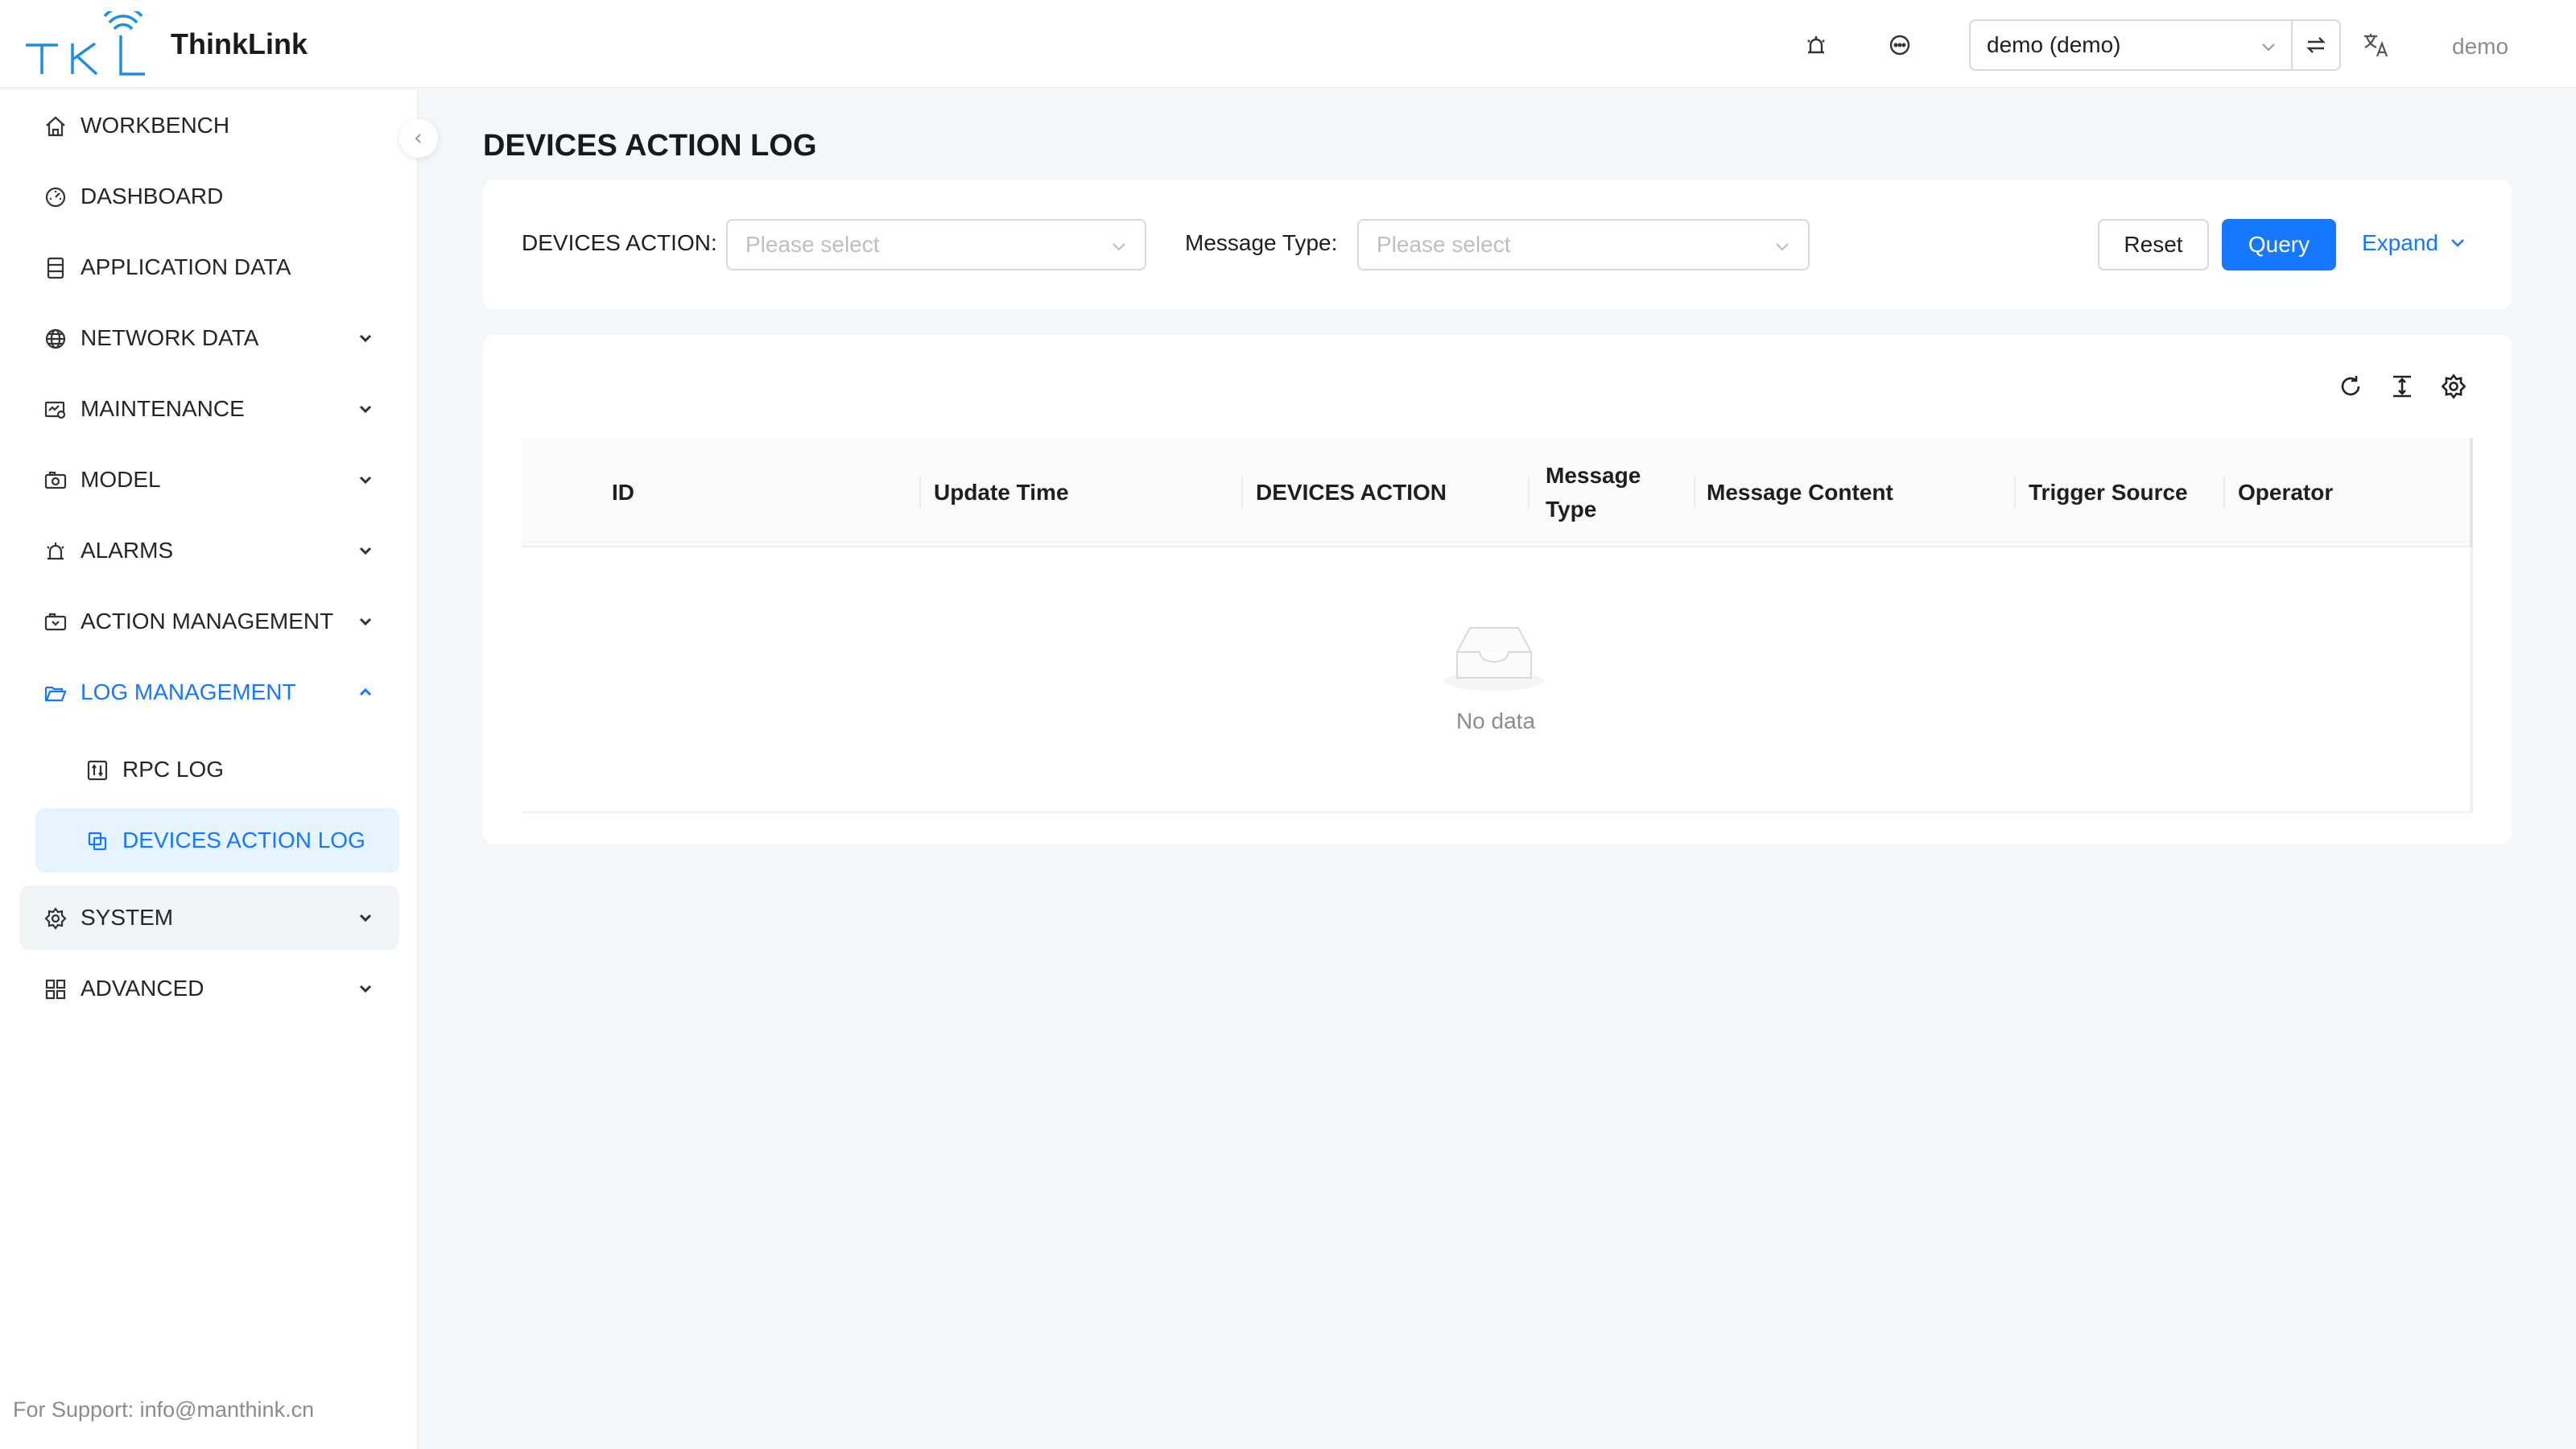 This screenshot has height=1449, width=2576. I want to click on sidebar-item-dashboard: DASHBOARD, so click(209, 196).